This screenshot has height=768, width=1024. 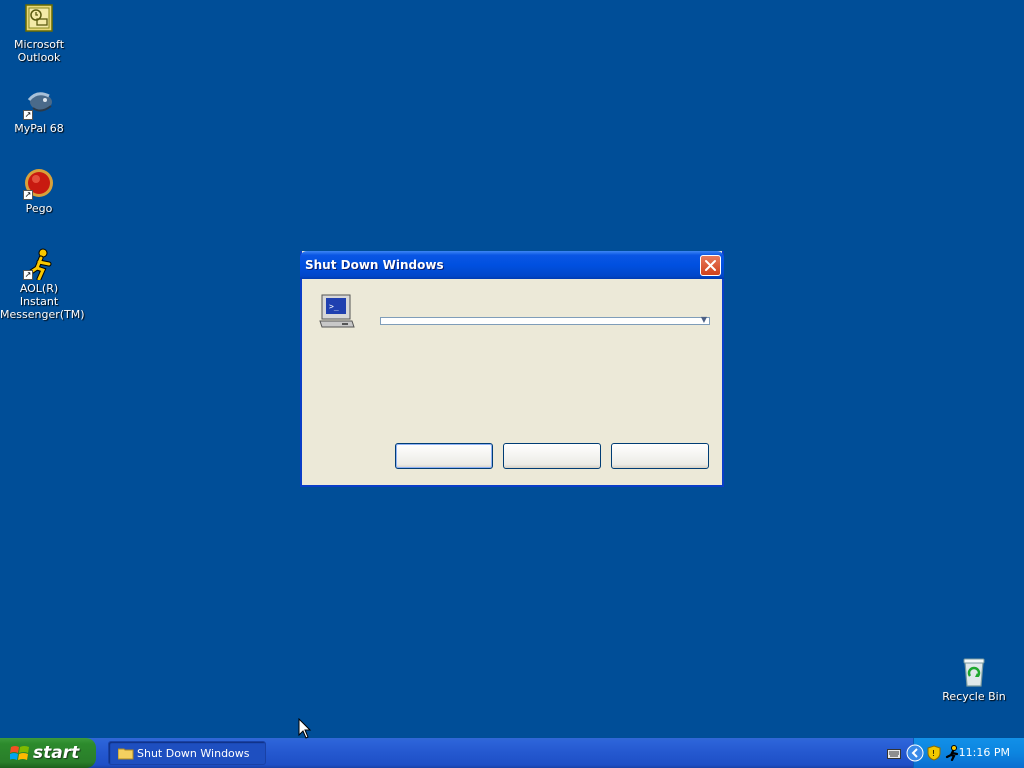 I want to click on desktop-icon-outlook: Microsoft Outlook, so click(x=39, y=34).